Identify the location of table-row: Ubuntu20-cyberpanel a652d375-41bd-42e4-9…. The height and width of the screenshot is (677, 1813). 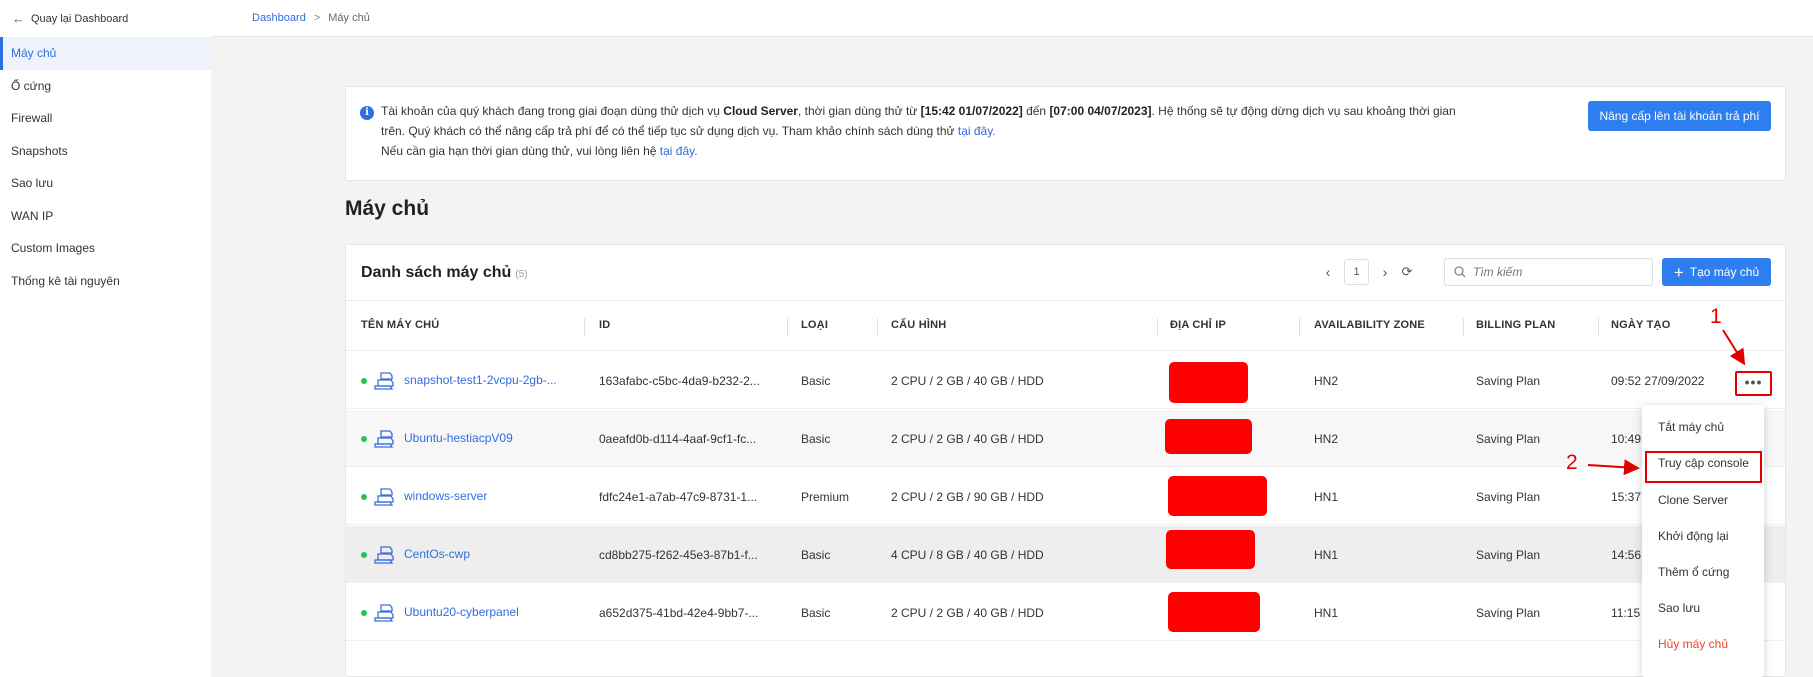
(1065, 612).